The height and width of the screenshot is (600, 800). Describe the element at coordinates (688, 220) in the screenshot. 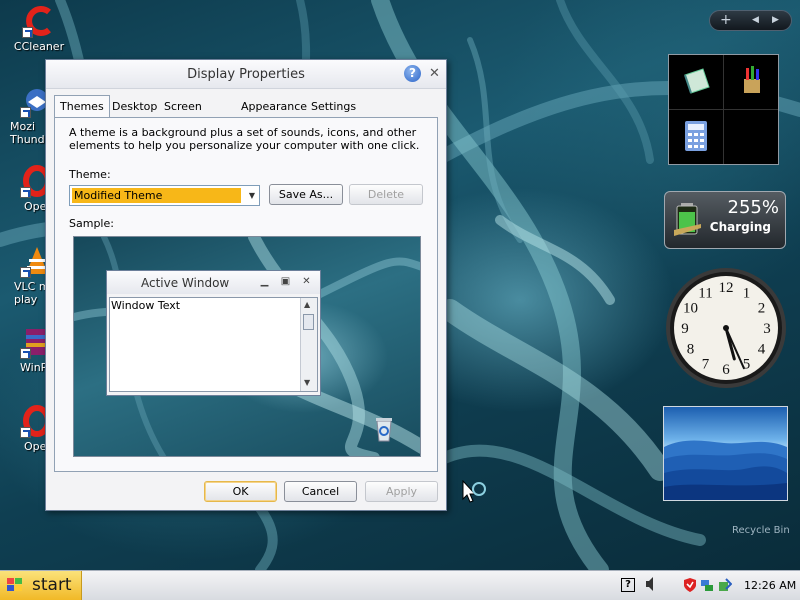

I see `battery-icon` at that location.